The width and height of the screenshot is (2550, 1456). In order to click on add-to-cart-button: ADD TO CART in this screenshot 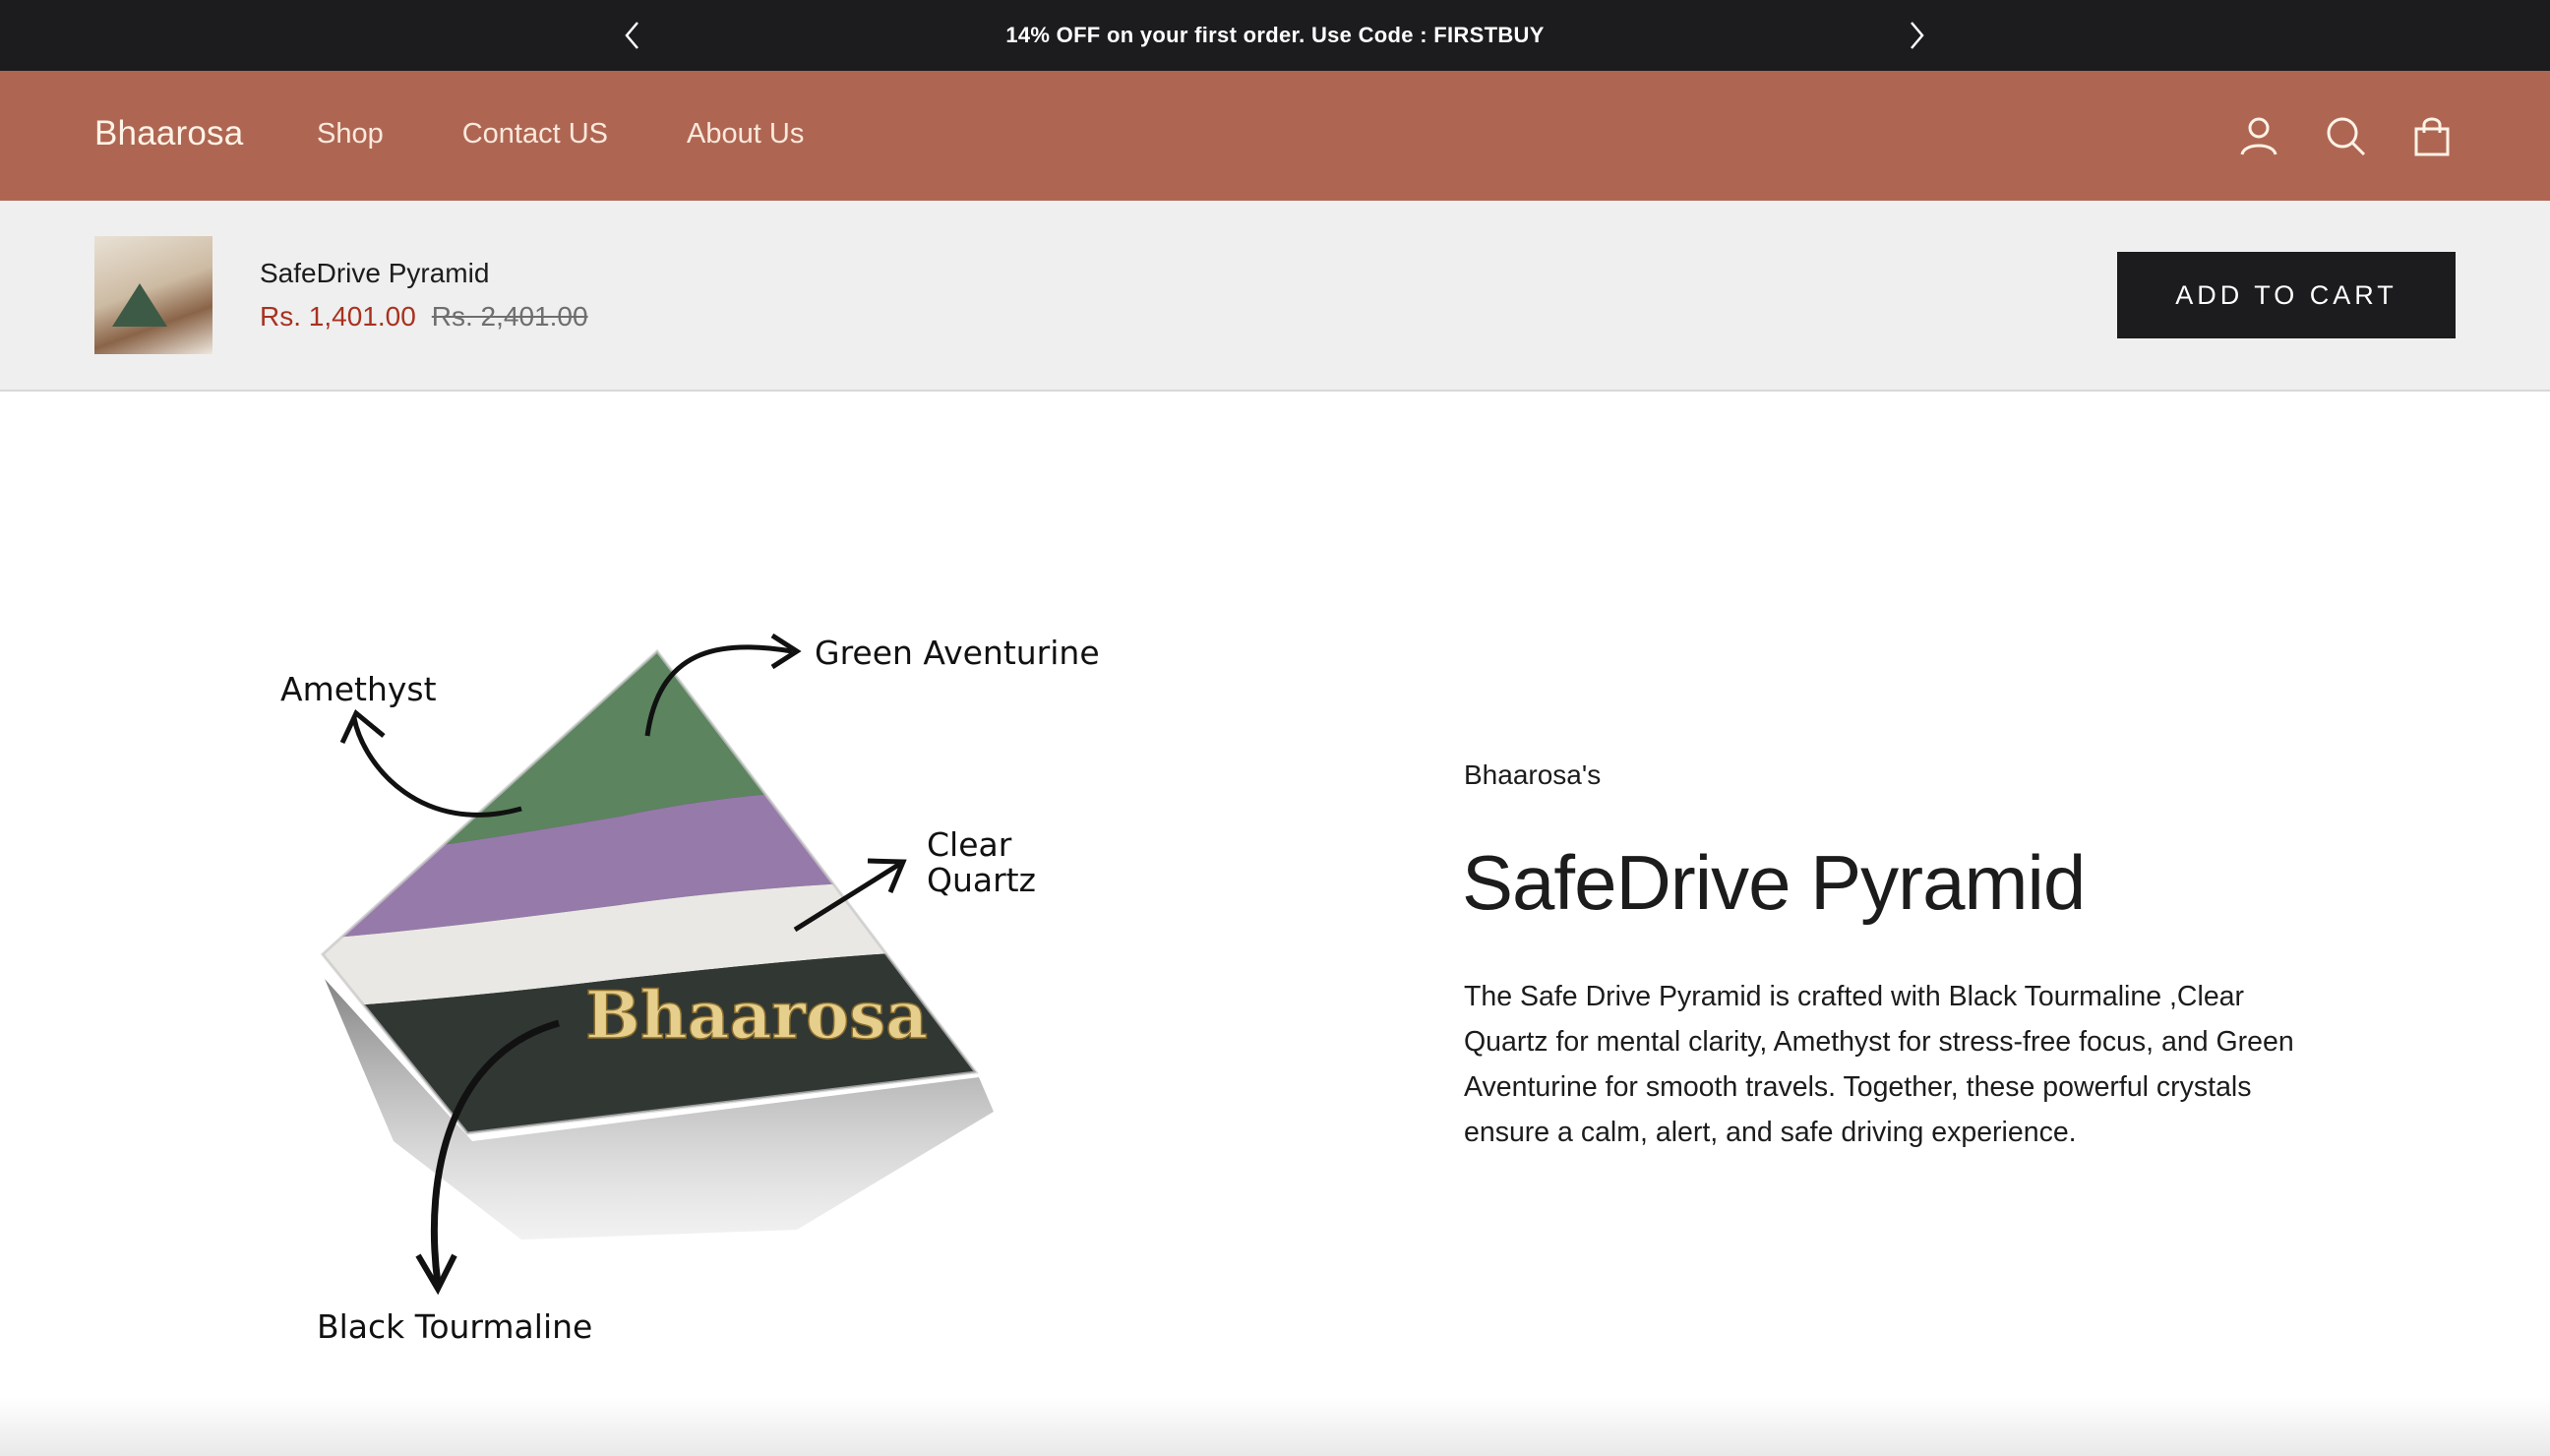, I will do `click(2286, 295)`.